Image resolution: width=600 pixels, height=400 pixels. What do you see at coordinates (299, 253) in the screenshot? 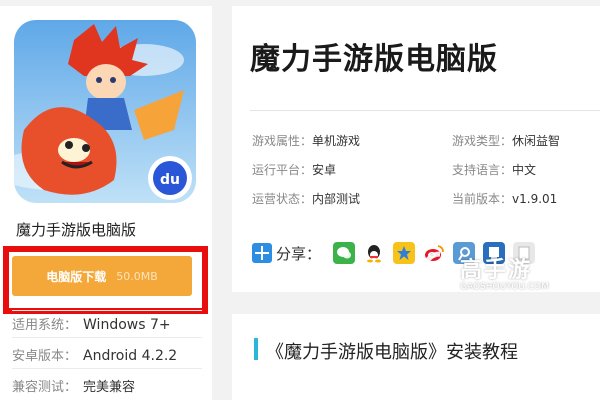
I see `share-label: 分享：` at bounding box center [299, 253].